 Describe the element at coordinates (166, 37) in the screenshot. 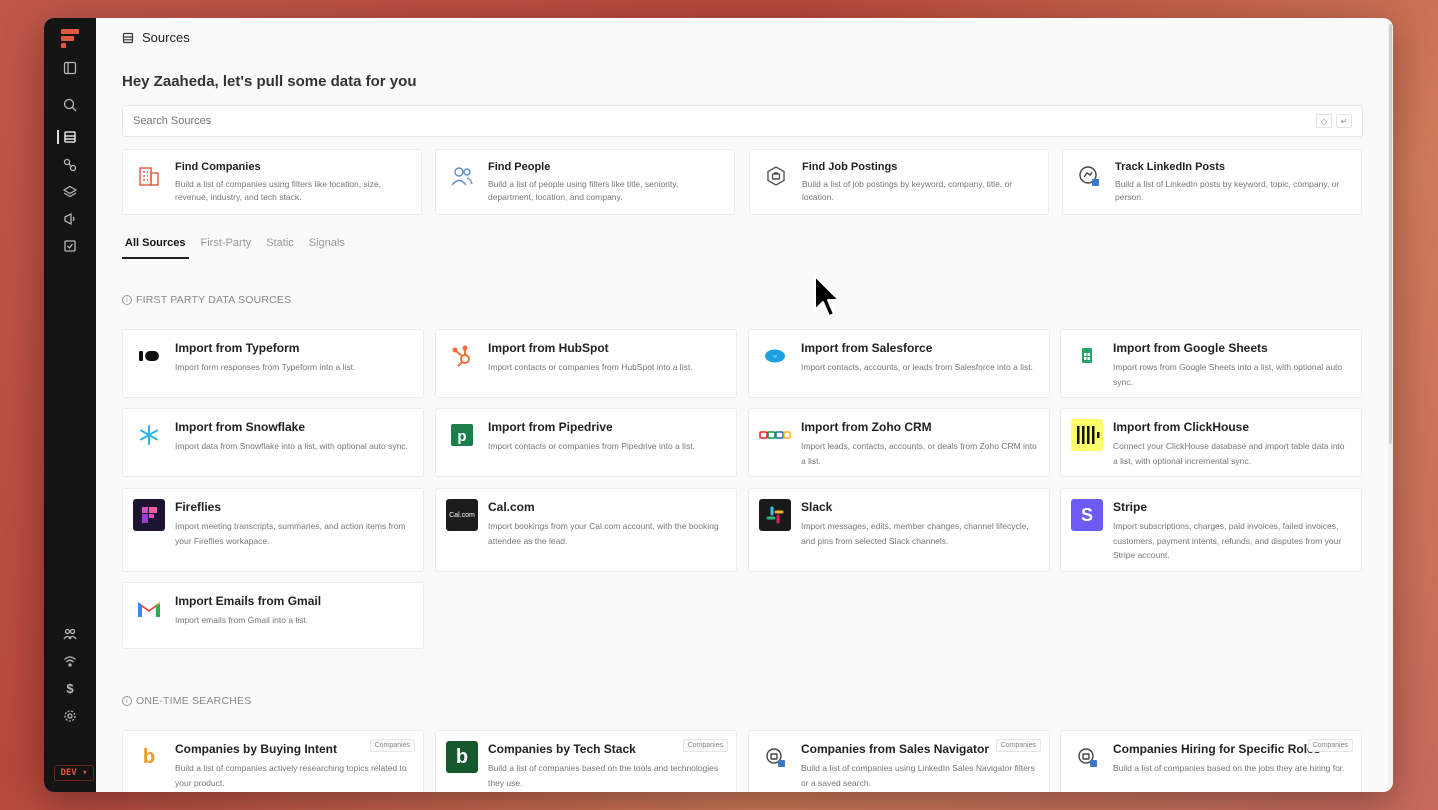

I see `page-title: Sources` at that location.